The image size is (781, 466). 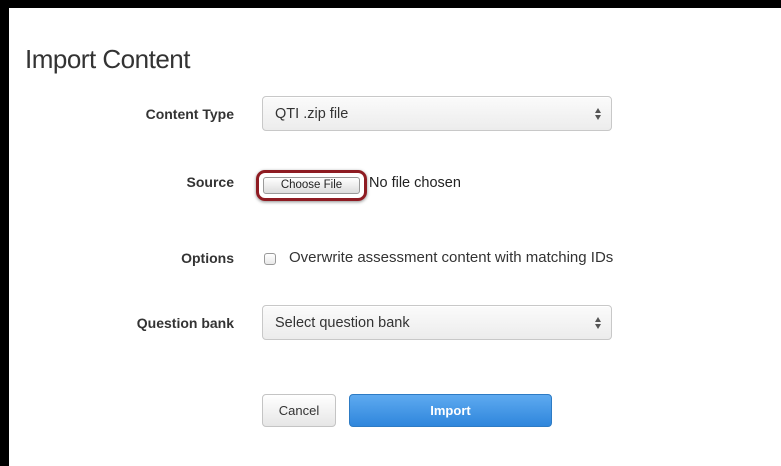 What do you see at coordinates (185, 323) in the screenshot?
I see `question-bank-label: Question bank` at bounding box center [185, 323].